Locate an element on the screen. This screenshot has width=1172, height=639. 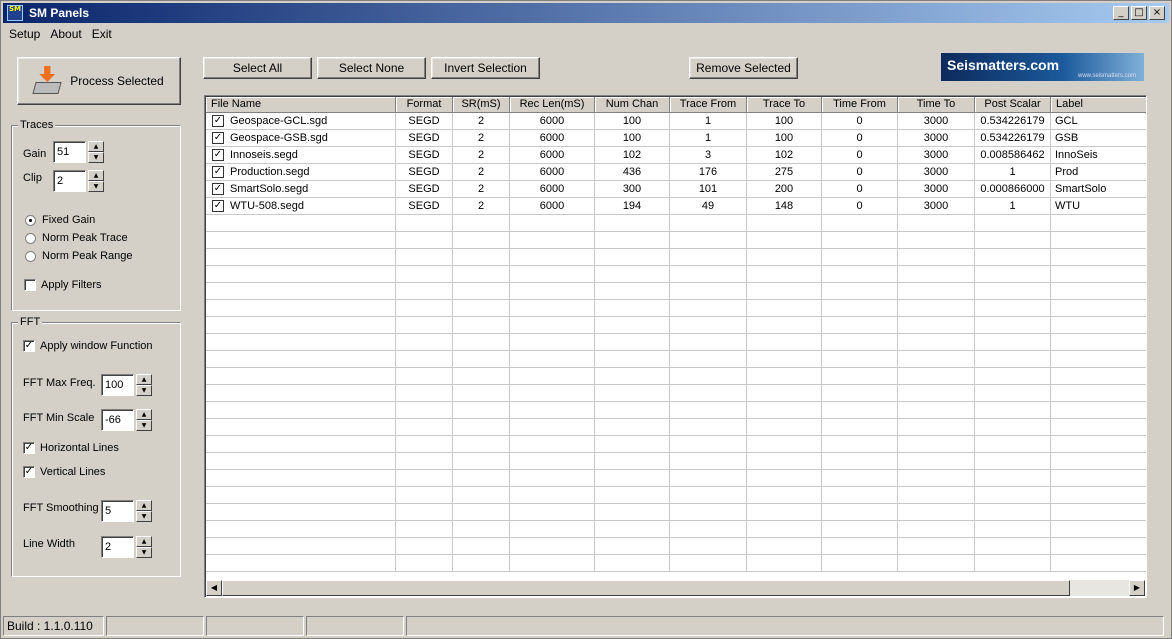
select-all-button: Select All is located at coordinates (257, 68).